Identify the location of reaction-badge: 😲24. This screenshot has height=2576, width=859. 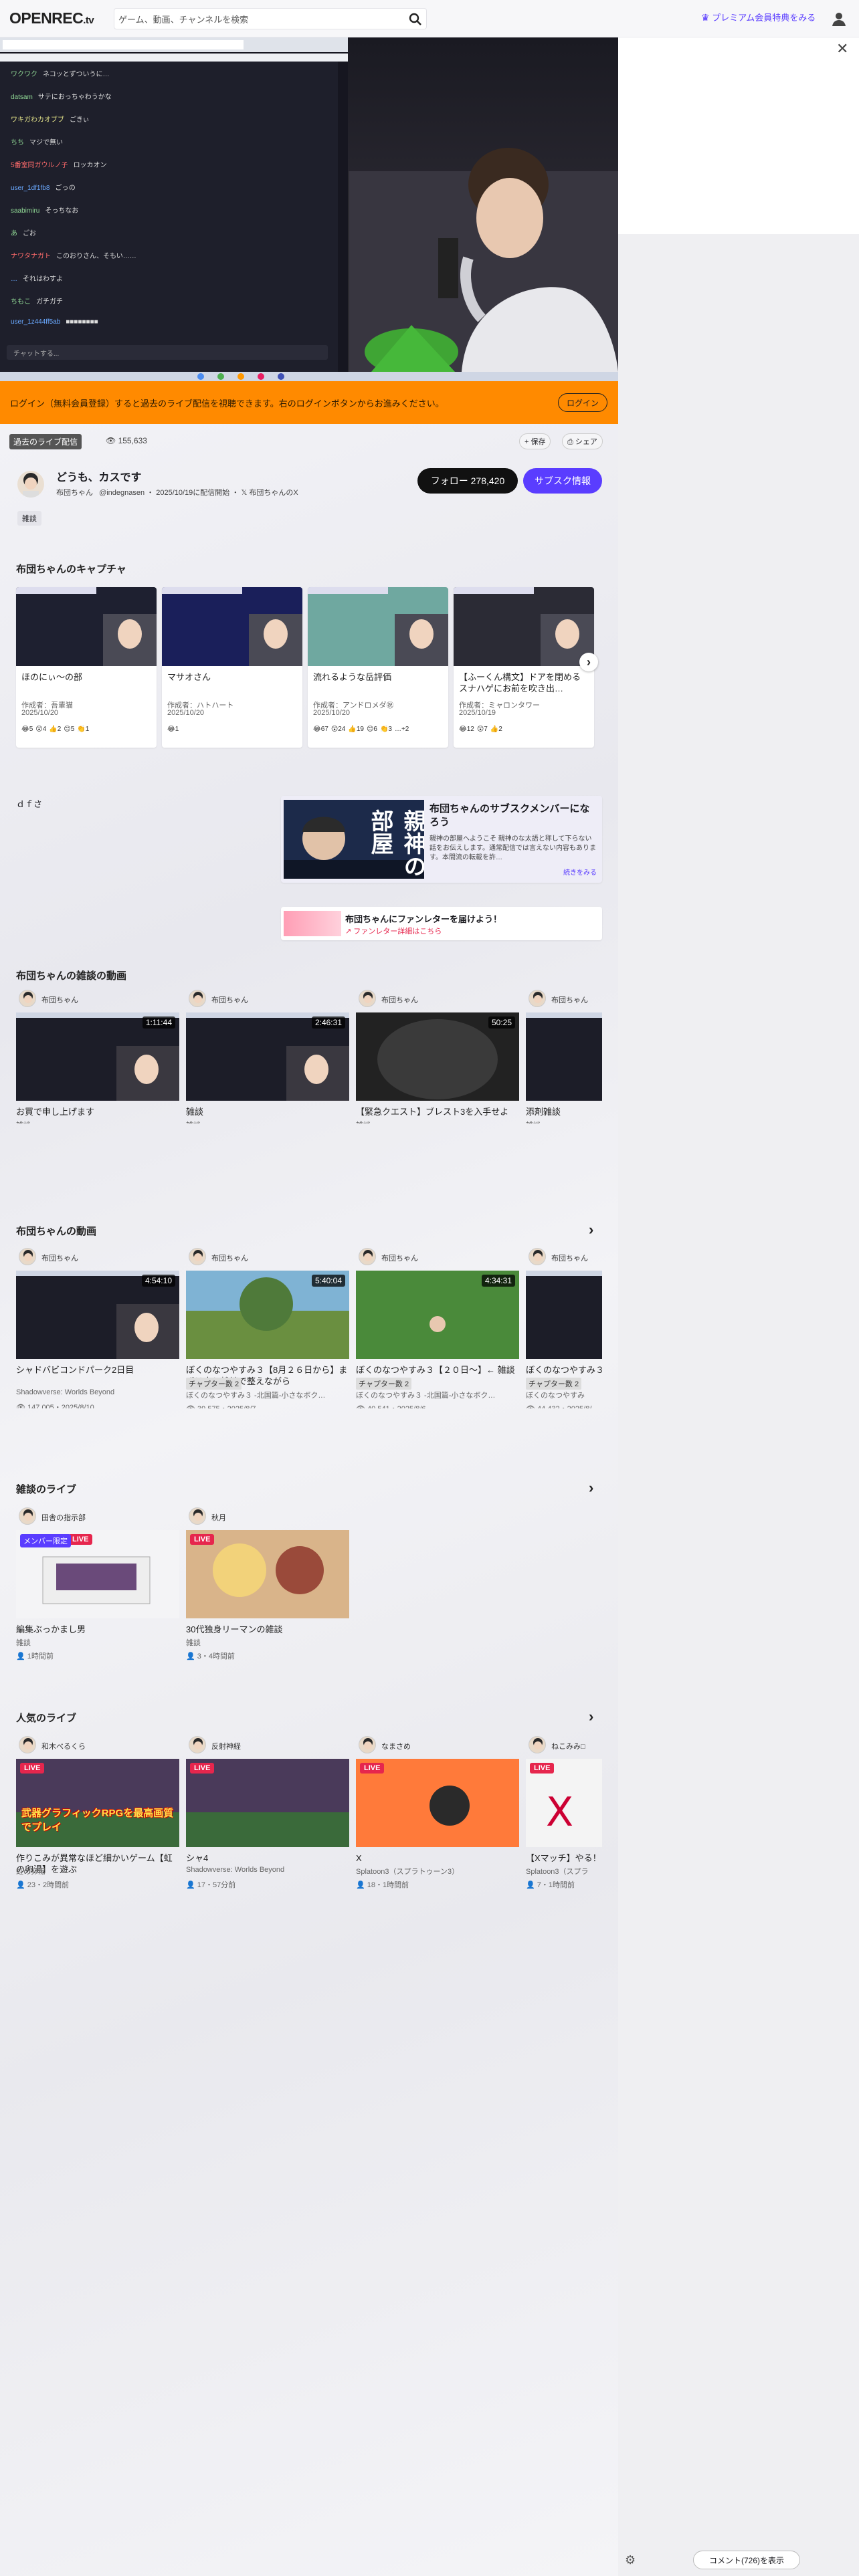
(338, 729).